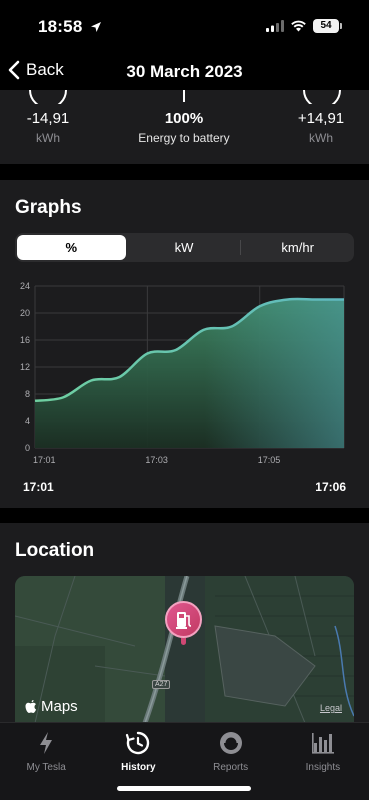 The height and width of the screenshot is (800, 369). I want to click on signal-icon, so click(275, 26).